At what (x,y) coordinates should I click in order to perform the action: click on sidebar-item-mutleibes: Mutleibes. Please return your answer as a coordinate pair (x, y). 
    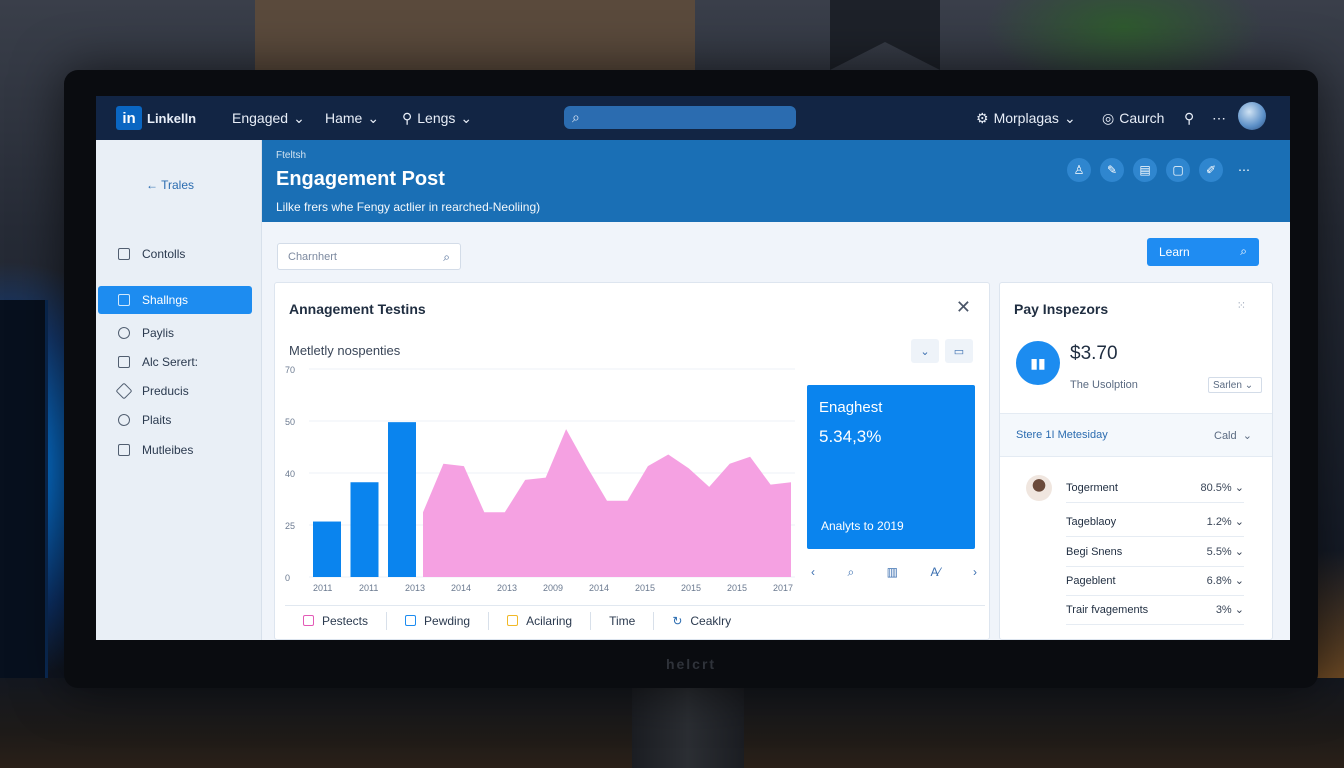
    Looking at the image, I should click on (175, 450).